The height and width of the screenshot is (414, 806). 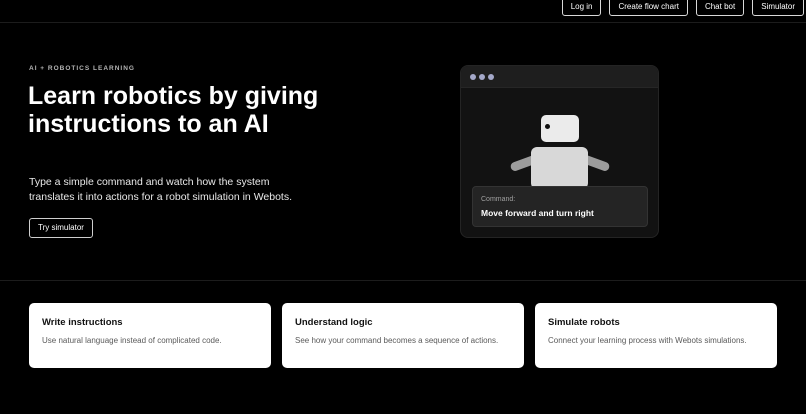 What do you see at coordinates (403, 280) in the screenshot?
I see `section-divider` at bounding box center [403, 280].